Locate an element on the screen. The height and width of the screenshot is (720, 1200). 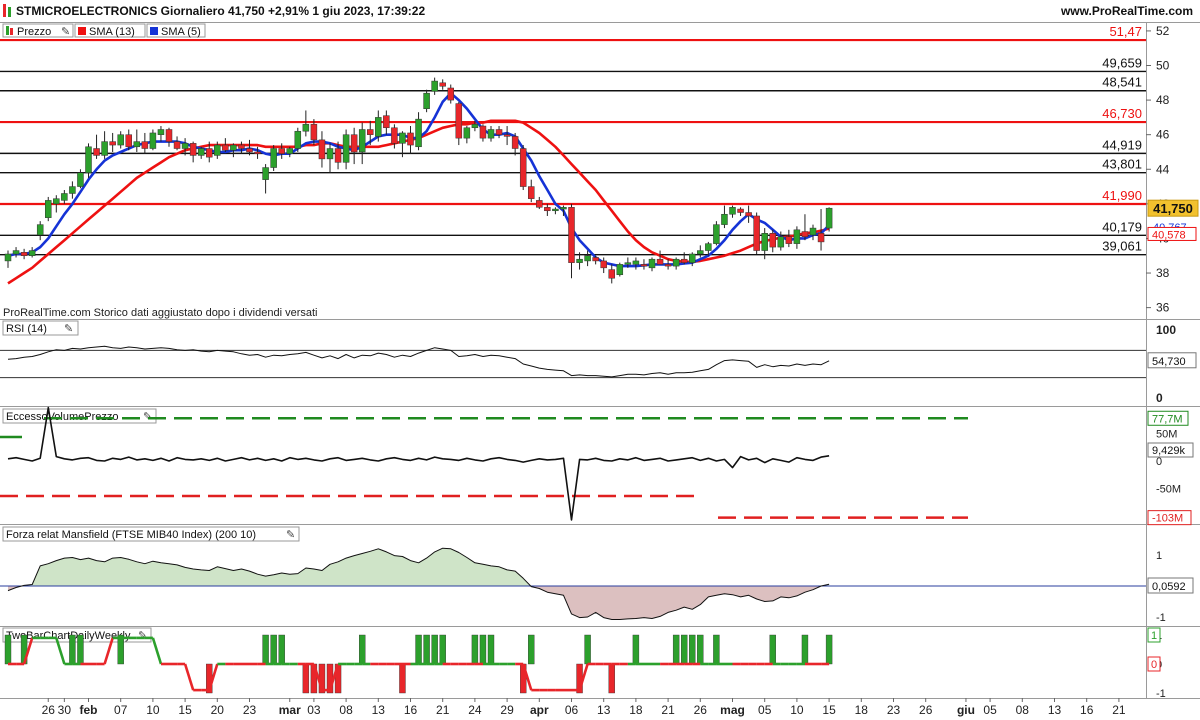
twobar-panel: TwoBarChartDailyWeekly✎10-110 is located at coordinates (584, 663).